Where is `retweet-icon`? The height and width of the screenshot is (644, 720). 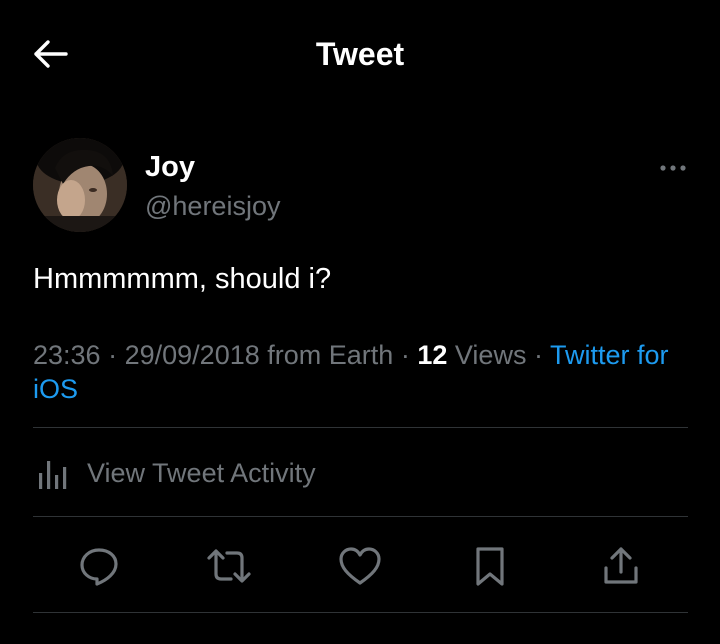 retweet-icon is located at coordinates (229, 566).